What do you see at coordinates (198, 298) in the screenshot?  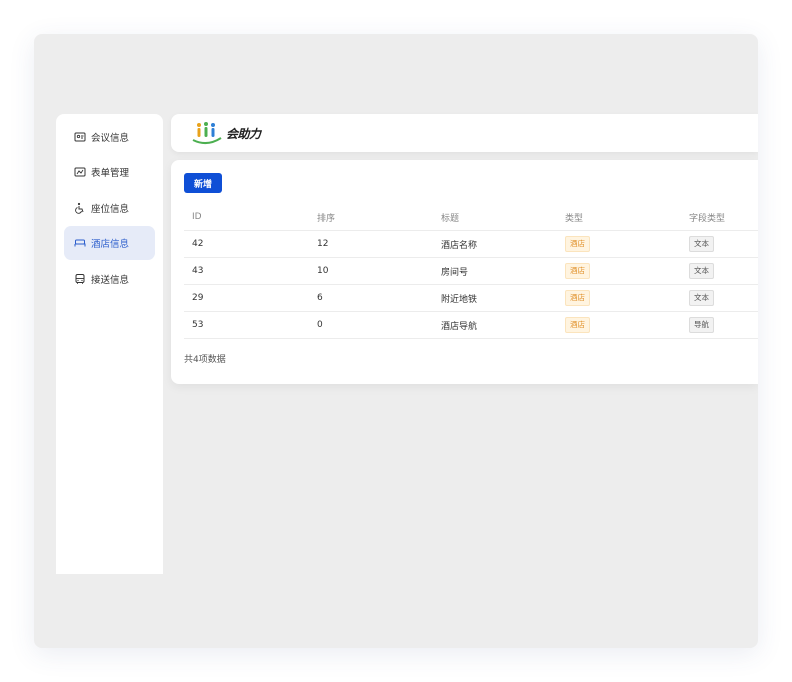 I see `cell-id: 29` at bounding box center [198, 298].